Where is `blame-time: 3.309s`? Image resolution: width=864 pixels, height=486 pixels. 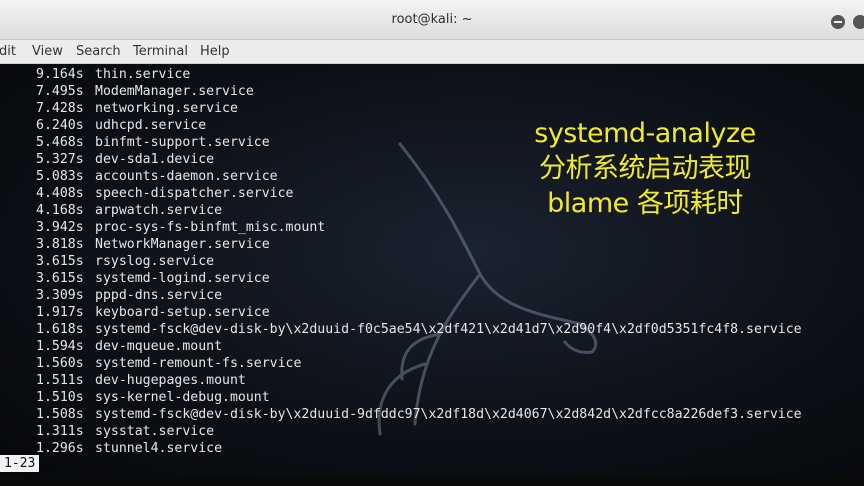
blame-time: 3.309s is located at coordinates (60, 295).